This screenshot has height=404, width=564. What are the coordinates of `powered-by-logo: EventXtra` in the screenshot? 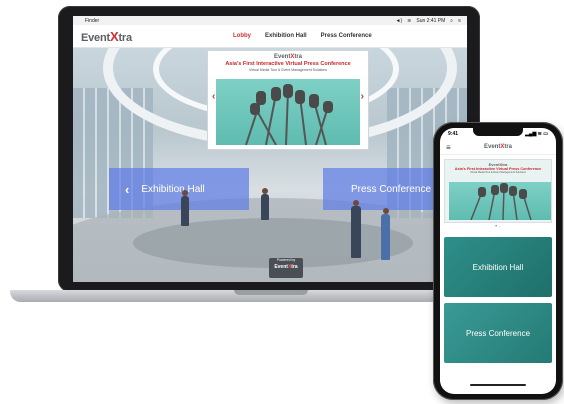 It's located at (286, 267).